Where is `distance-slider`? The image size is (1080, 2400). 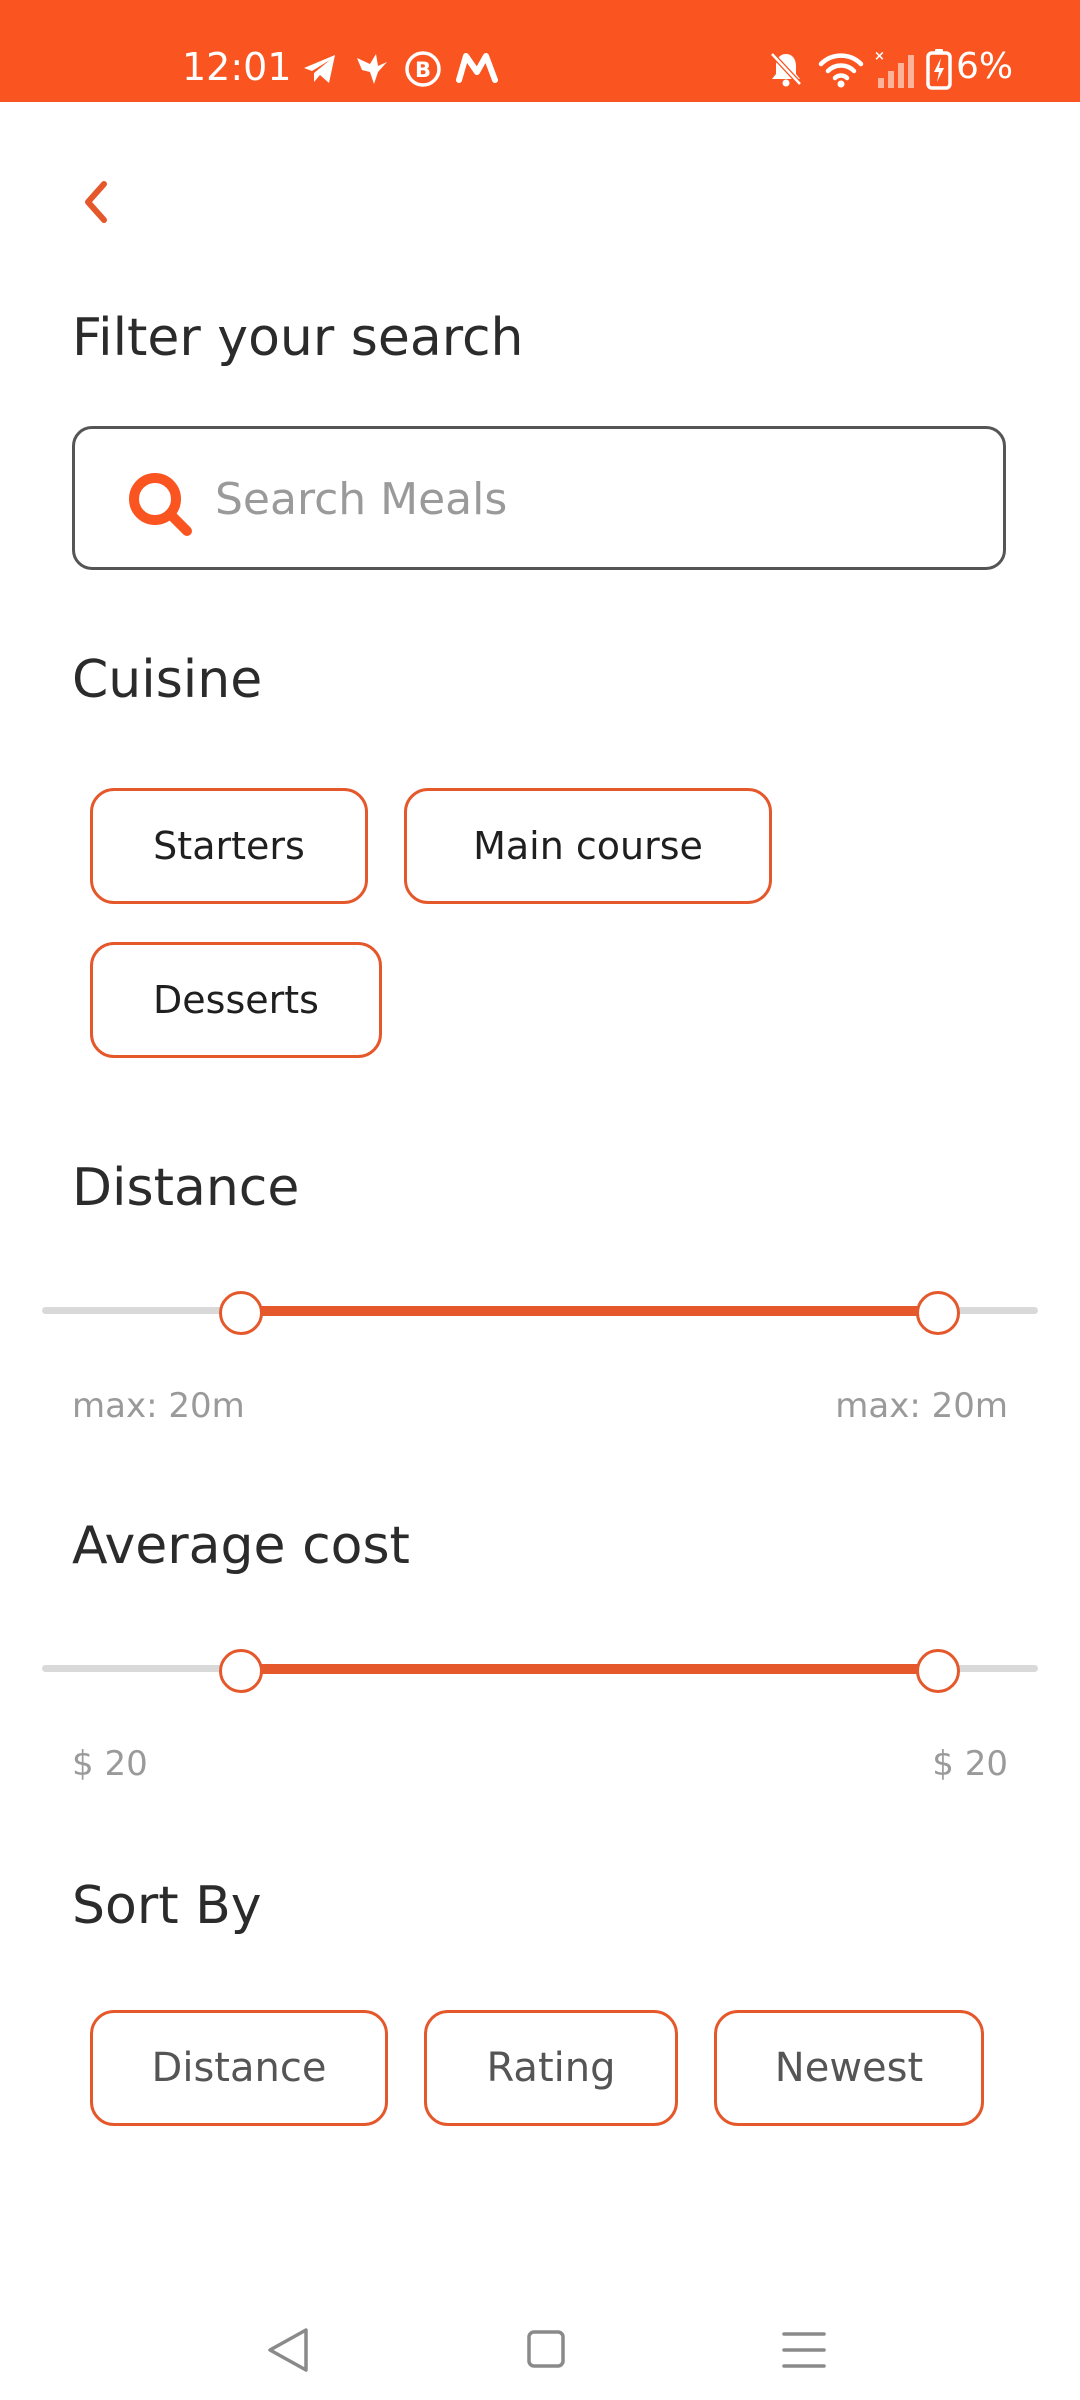 distance-slider is located at coordinates (540, 1310).